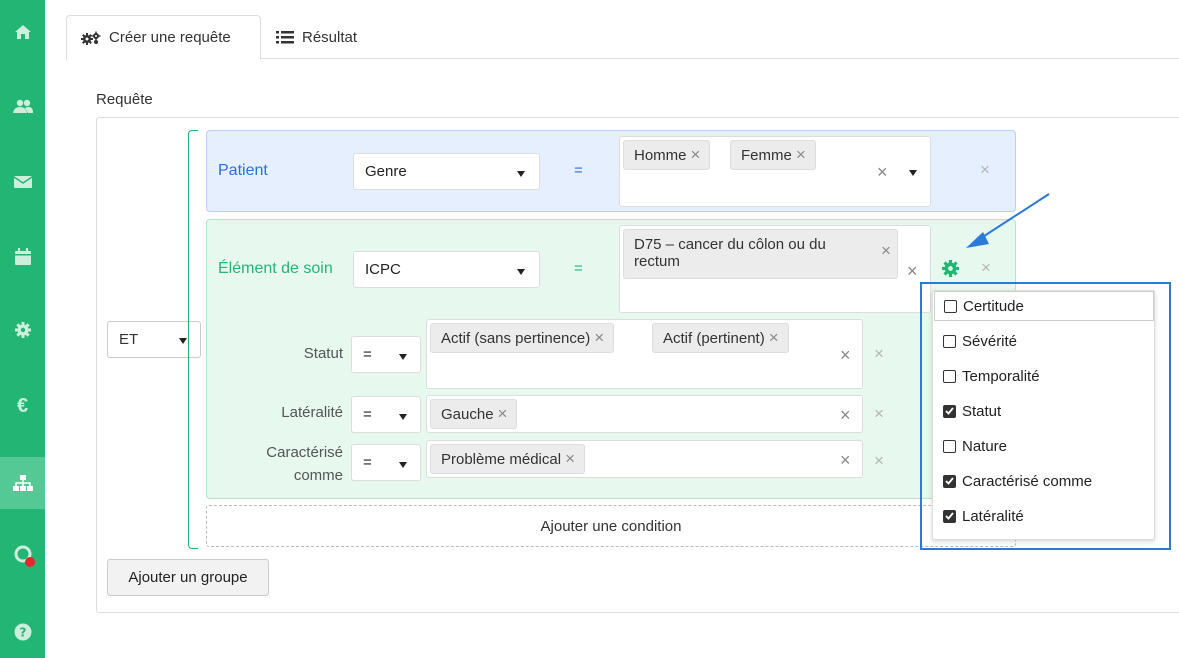 This screenshot has width=1179, height=658. I want to click on care-element-values-input: D75 – cancer du côlon ou du rectum × ×, so click(775, 269).